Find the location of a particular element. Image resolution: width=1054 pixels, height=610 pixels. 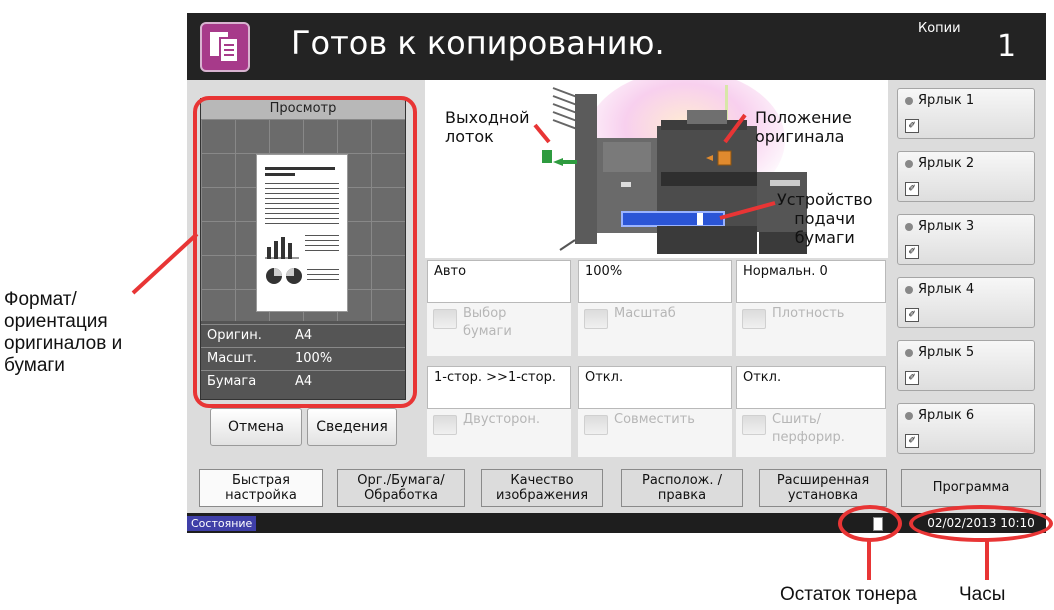

clock-annotation: Часы is located at coordinates (982, 594).